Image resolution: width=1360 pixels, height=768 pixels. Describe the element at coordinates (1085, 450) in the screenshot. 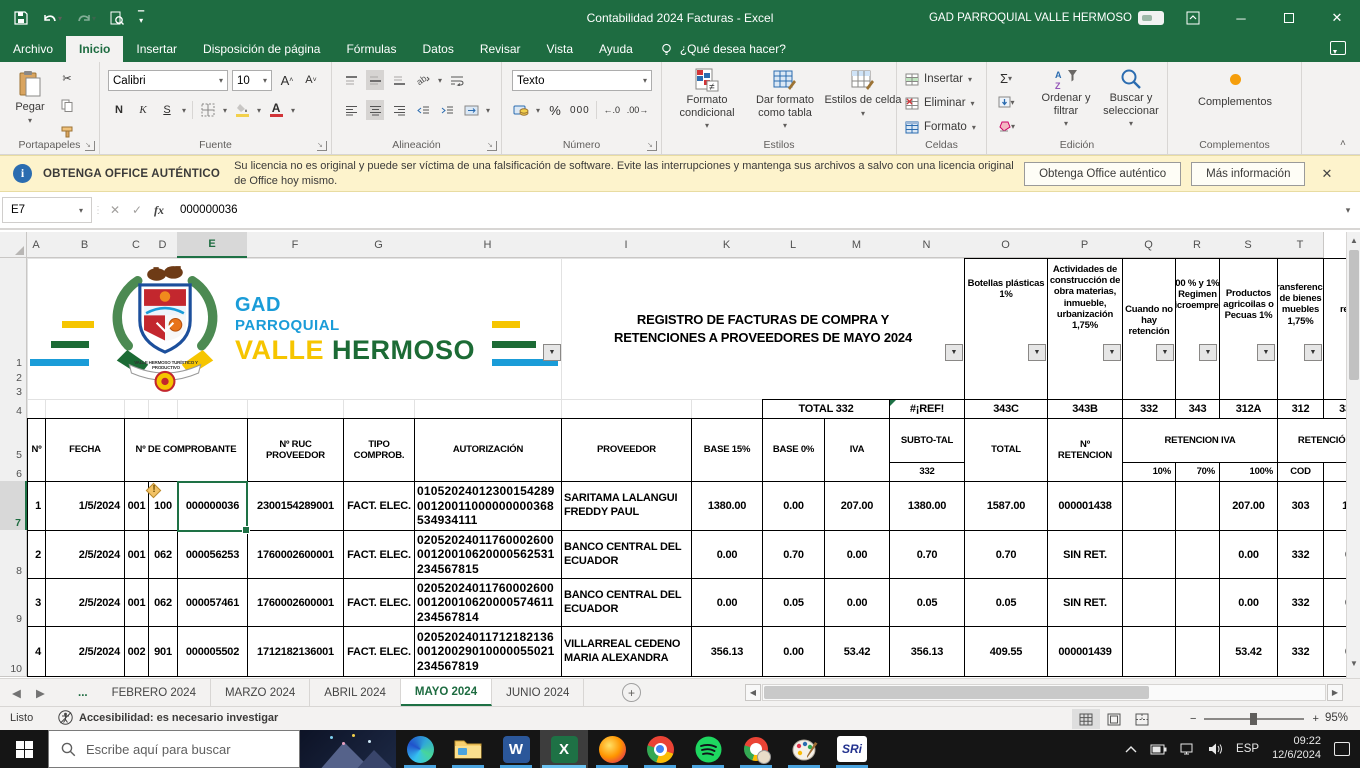

I see `header-nret: Nº RETENCION` at that location.